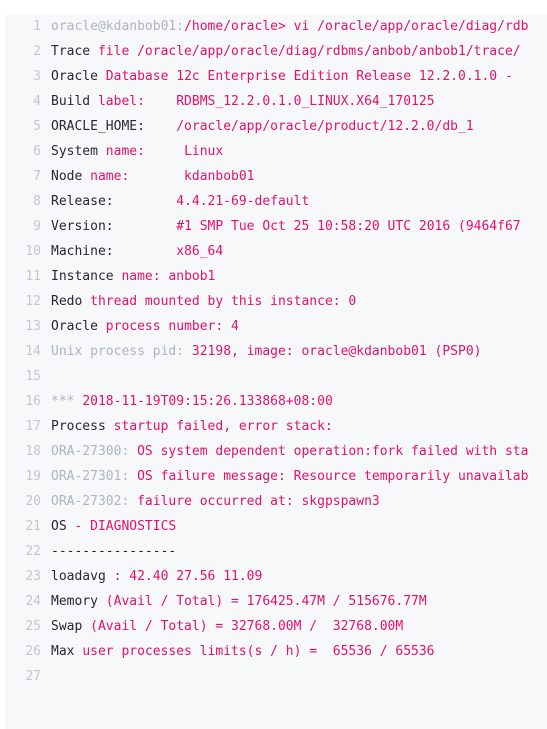 The image size is (547, 729). What do you see at coordinates (33, 376) in the screenshot?
I see `line-number: 15` at bounding box center [33, 376].